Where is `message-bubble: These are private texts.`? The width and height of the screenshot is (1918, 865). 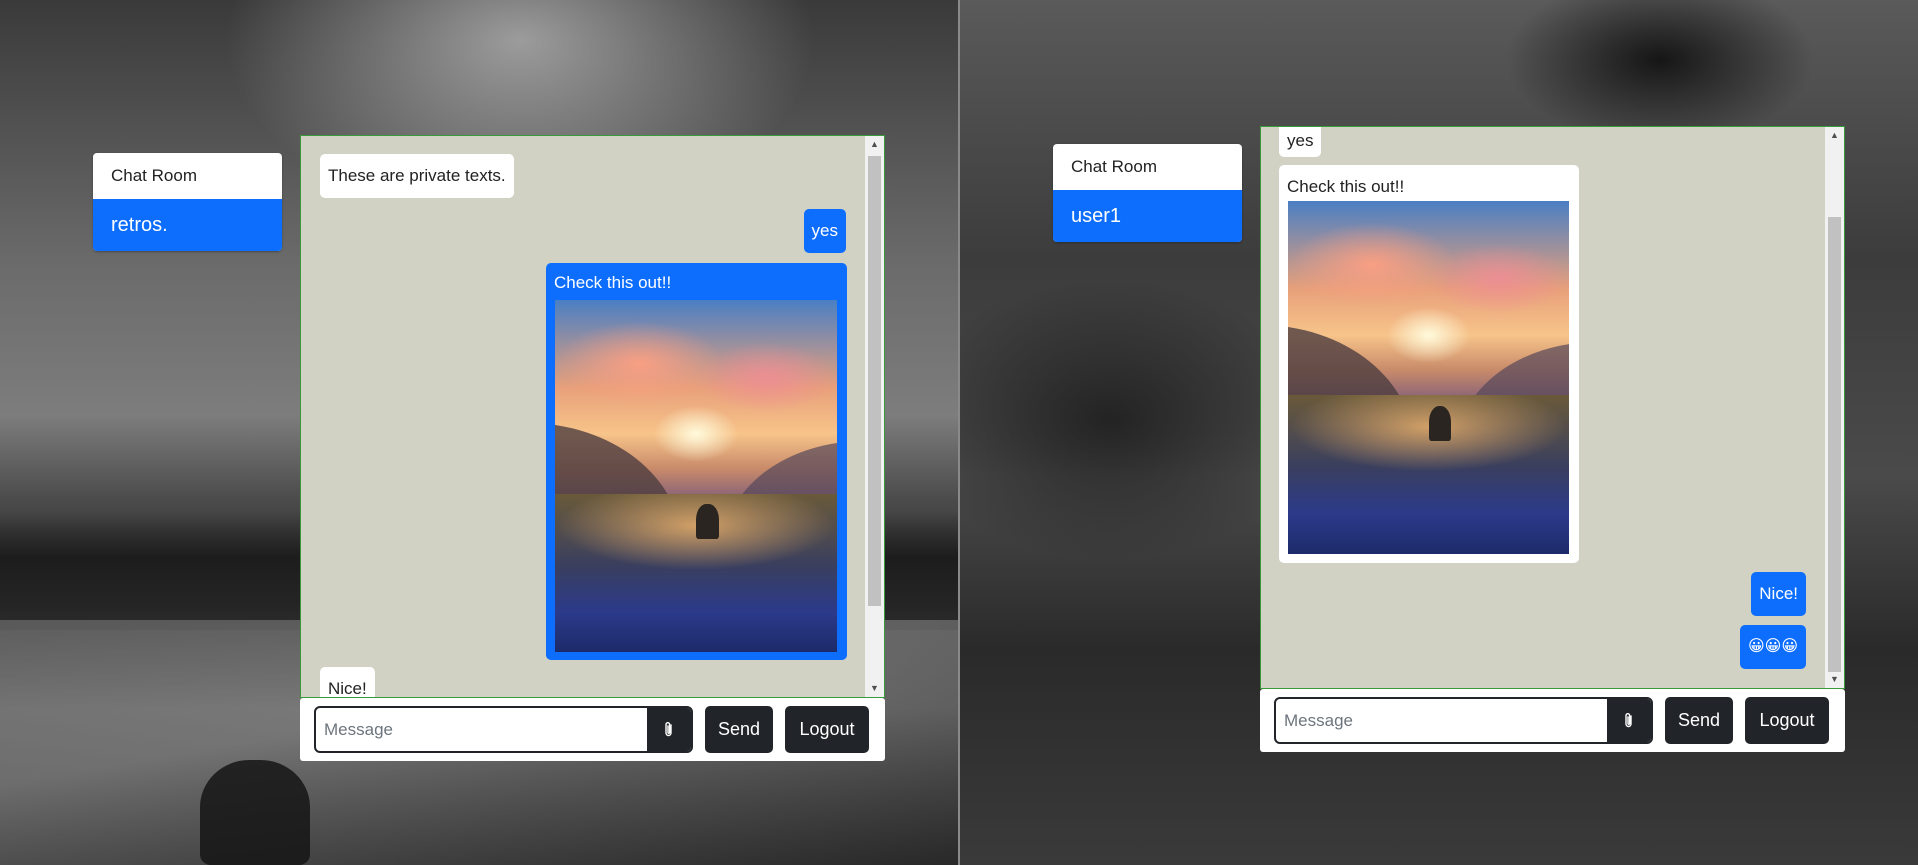 message-bubble: These are private texts. is located at coordinates (417, 176).